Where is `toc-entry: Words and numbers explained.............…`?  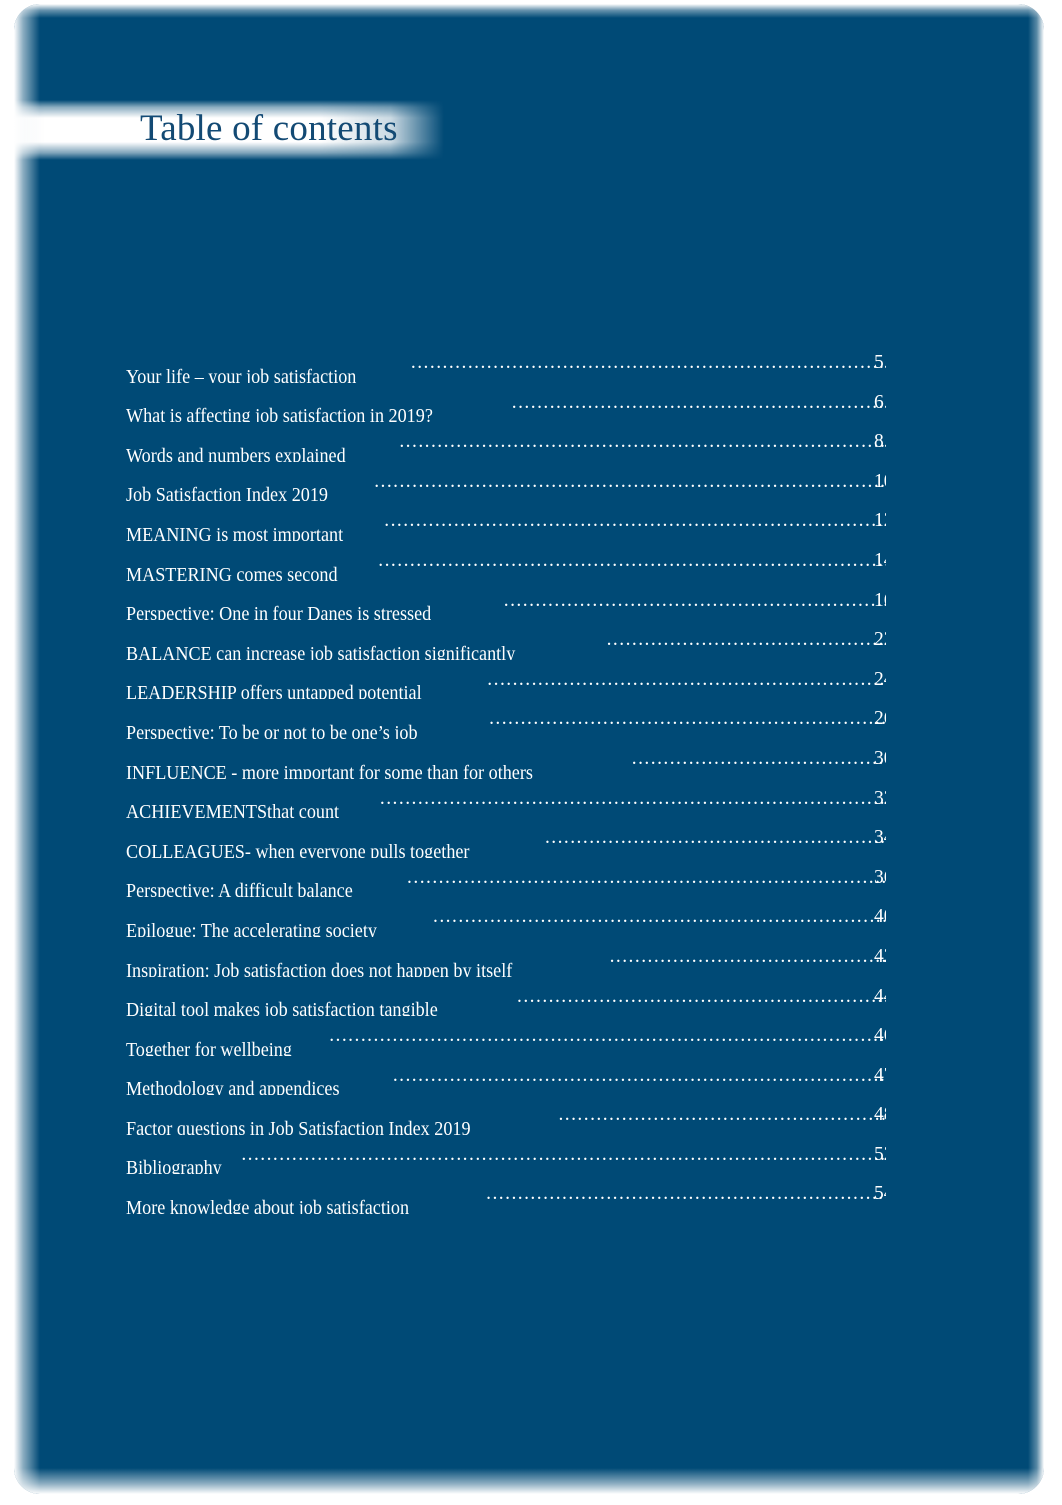 toc-entry: Words and numbers explained.............… is located at coordinates (506, 442).